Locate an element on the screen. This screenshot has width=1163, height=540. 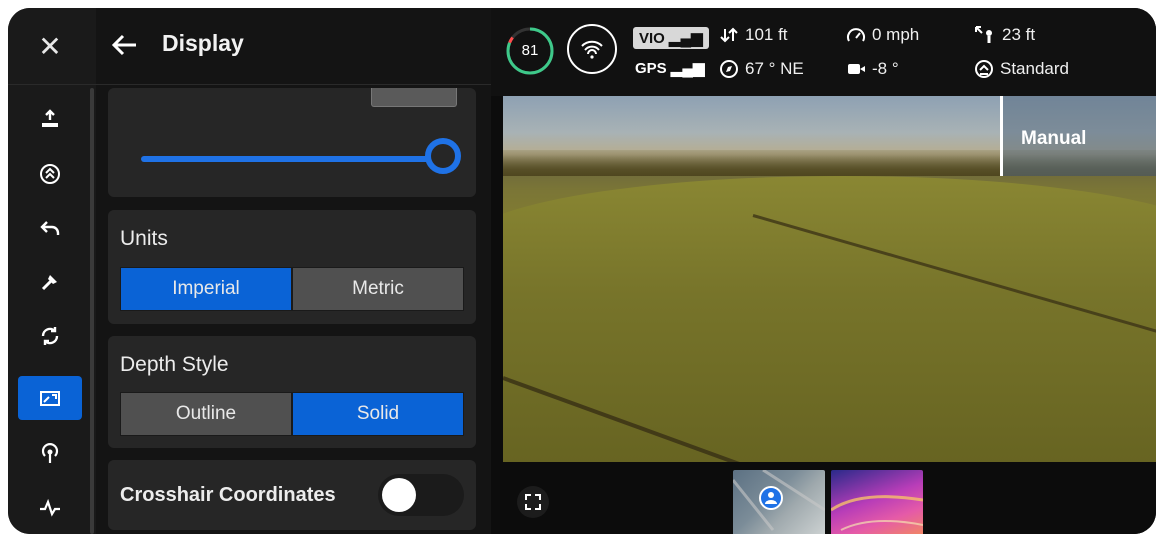
battery-level: 81 is located at coordinates (530, 50).